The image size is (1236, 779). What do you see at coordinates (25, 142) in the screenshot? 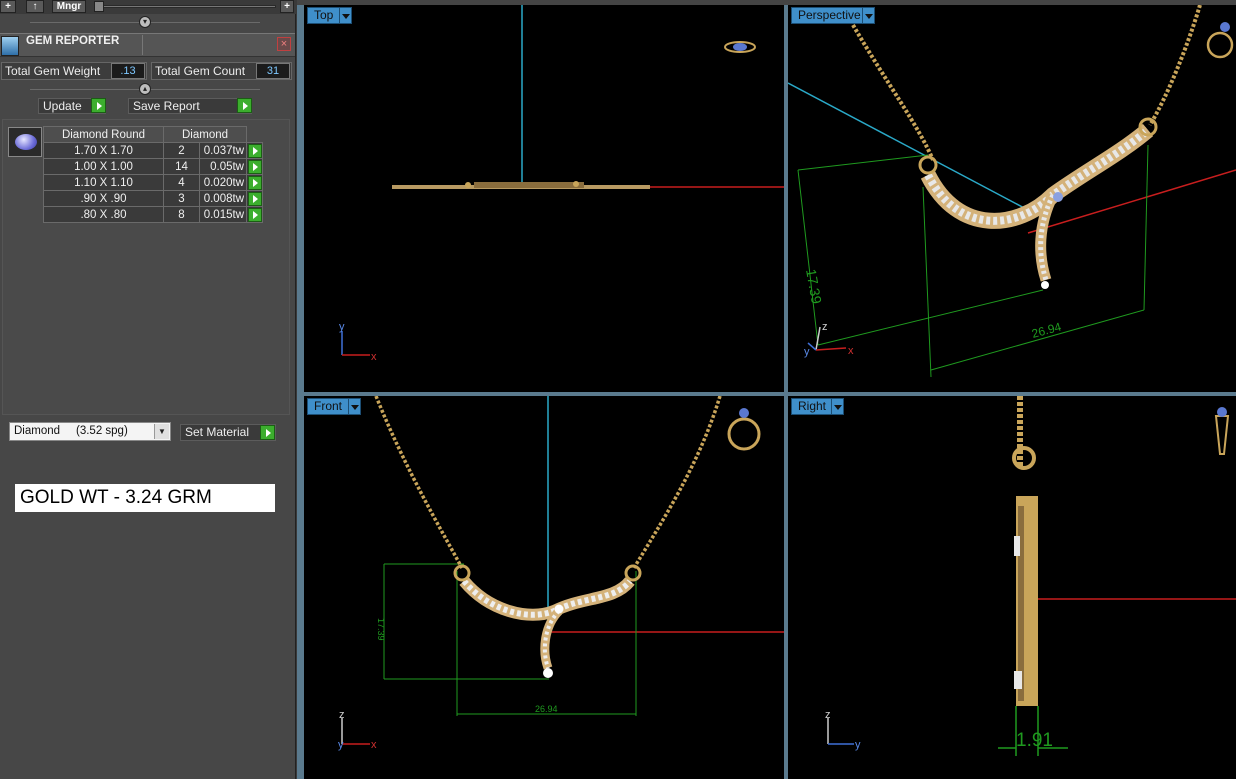
I see `round-diamond-icon` at bounding box center [25, 142].